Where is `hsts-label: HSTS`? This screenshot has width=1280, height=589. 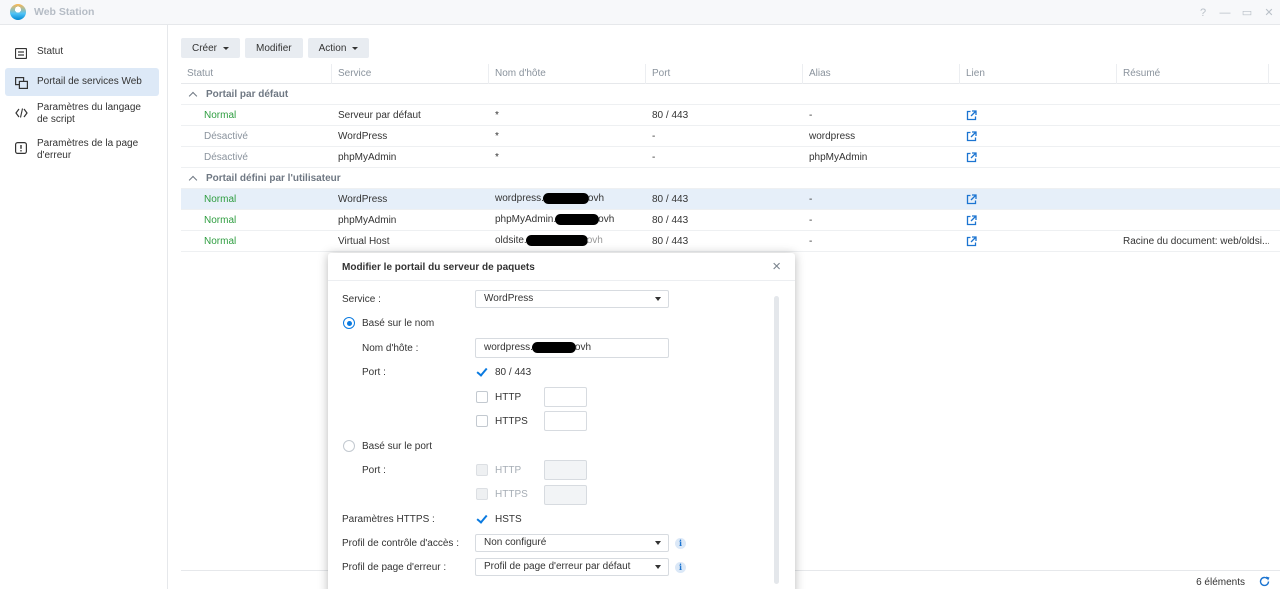 hsts-label: HSTS is located at coordinates (508, 519).